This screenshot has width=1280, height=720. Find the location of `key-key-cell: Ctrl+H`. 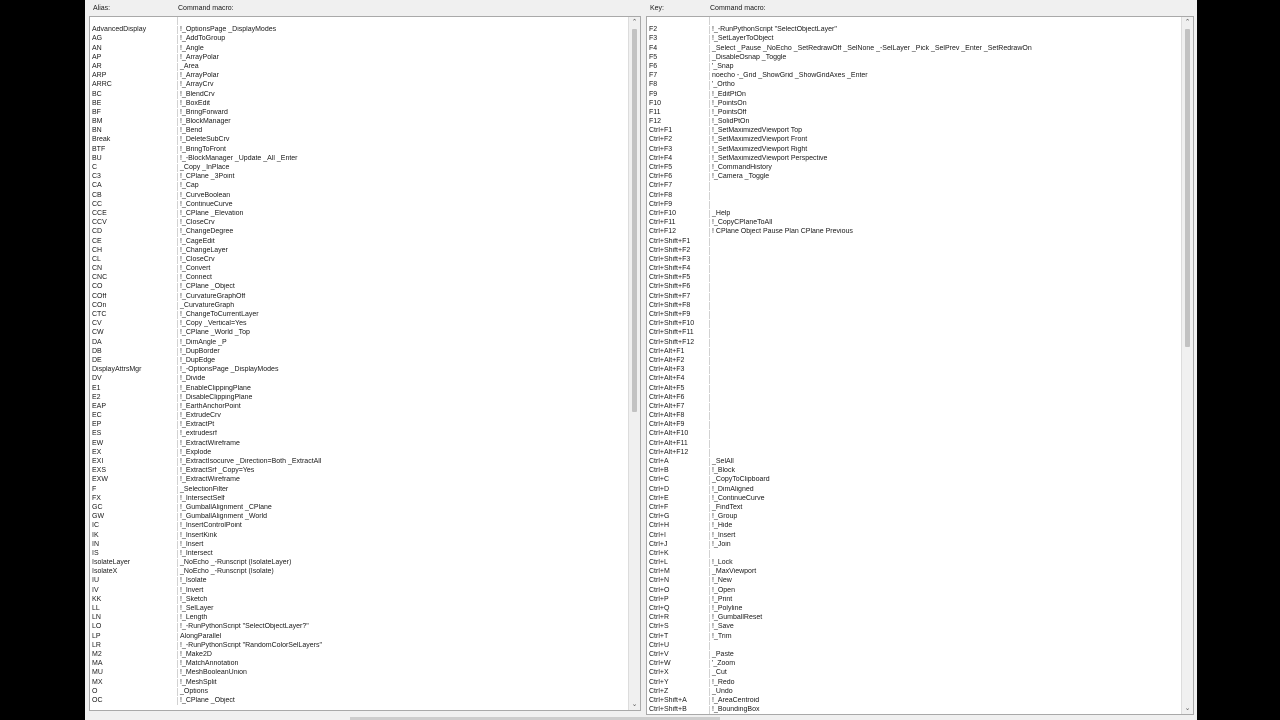

key-key-cell: Ctrl+H is located at coordinates (678, 526).